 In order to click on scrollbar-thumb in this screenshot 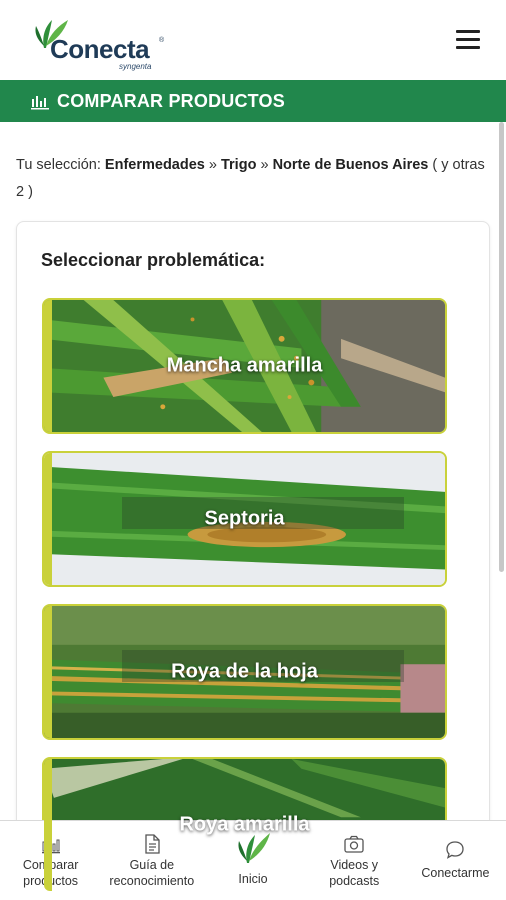, I will do `click(501, 347)`.